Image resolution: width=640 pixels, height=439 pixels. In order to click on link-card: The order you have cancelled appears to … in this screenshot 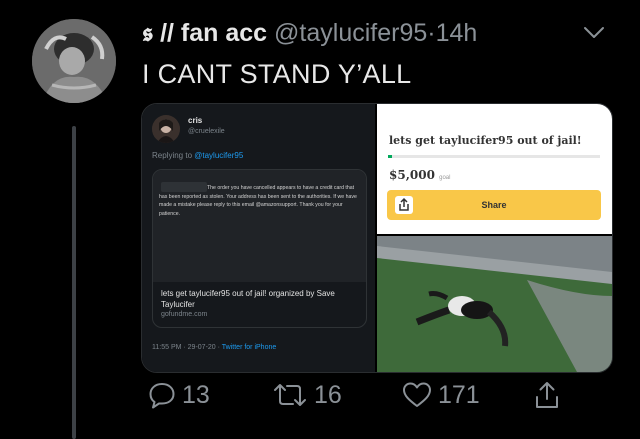, I will do `click(259, 248)`.